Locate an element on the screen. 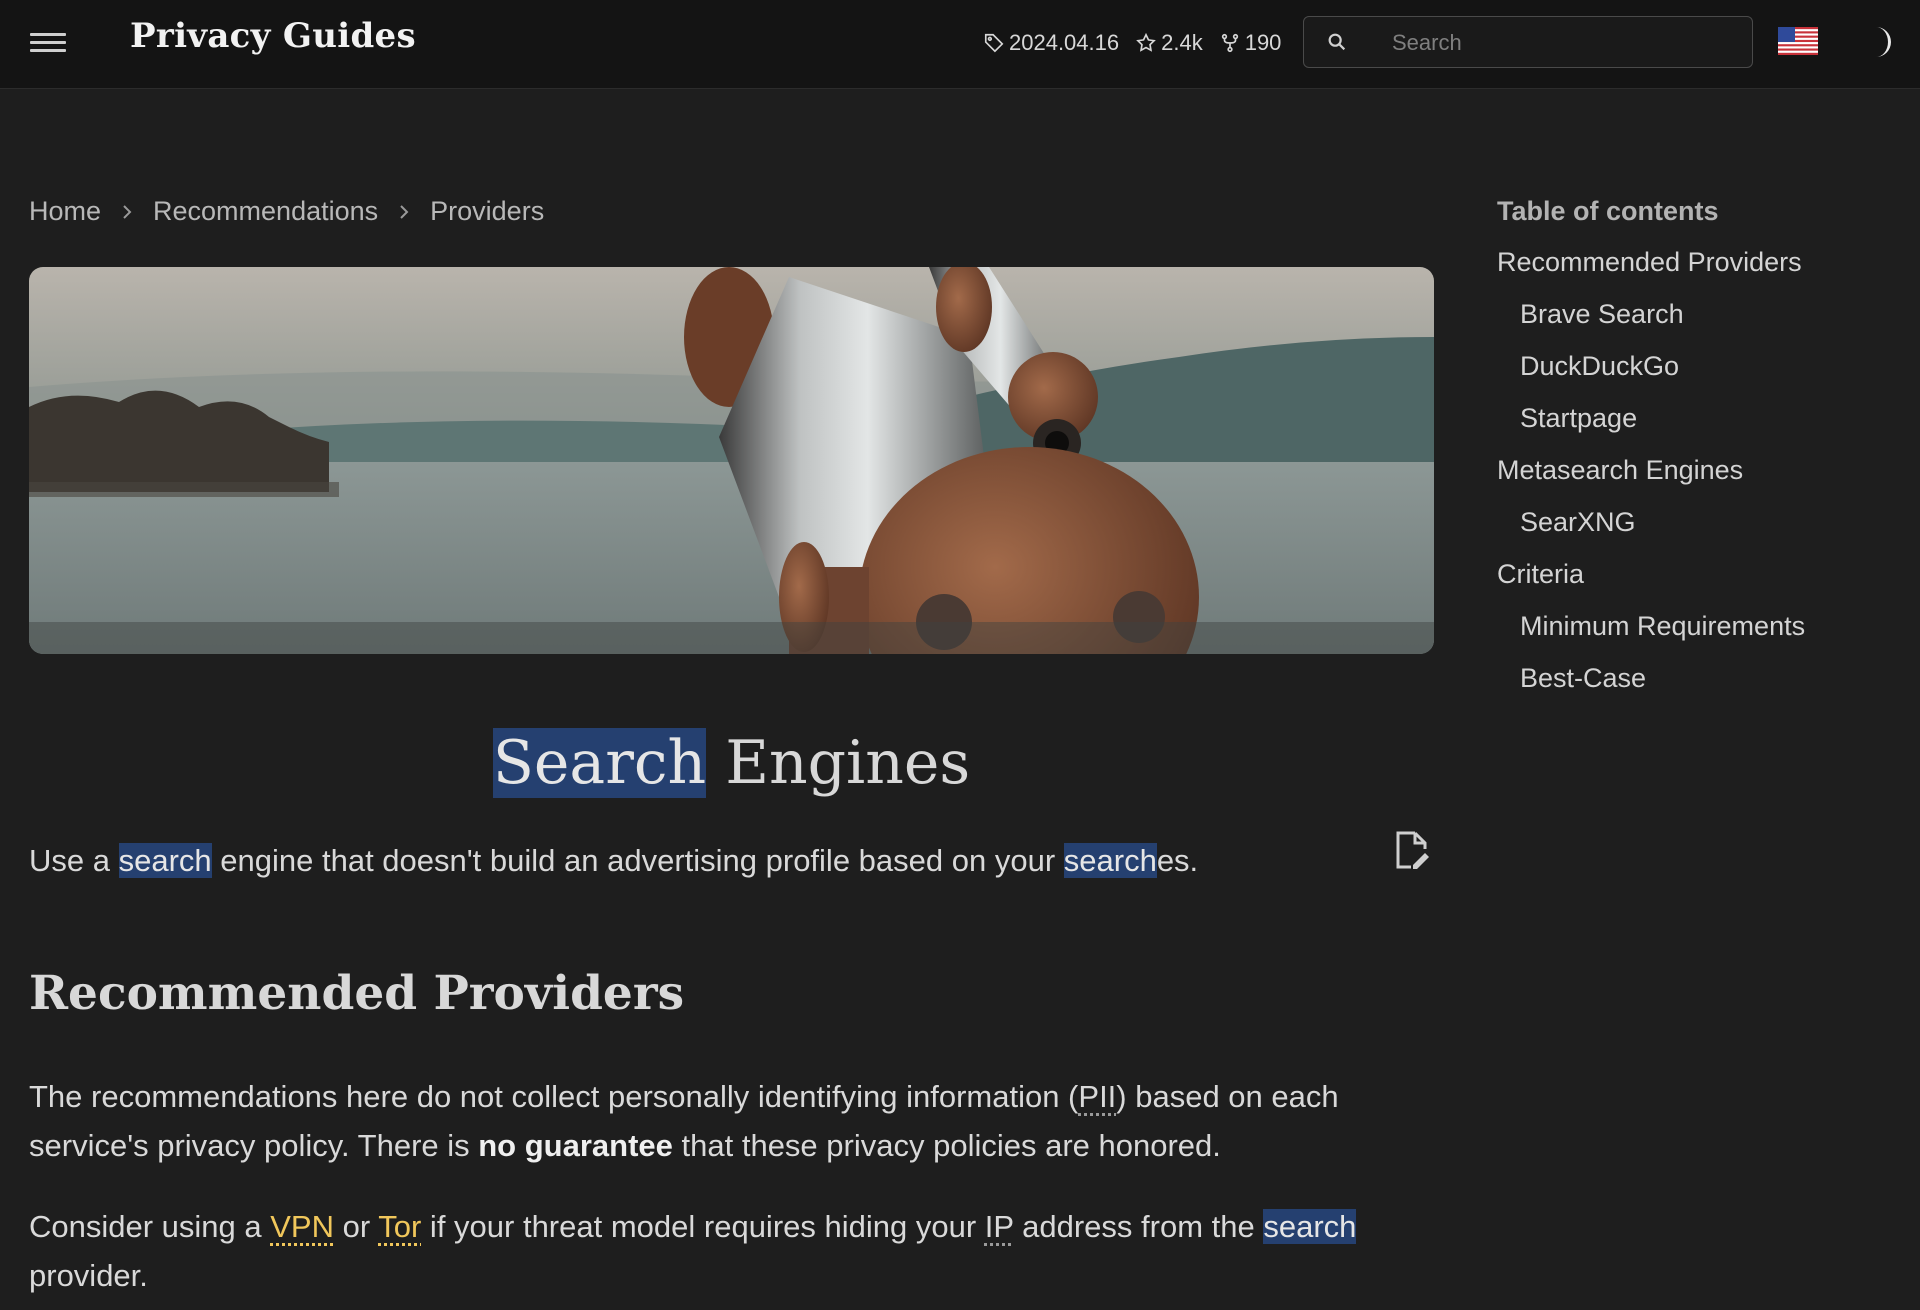 This screenshot has height=1310, width=1920. paragraph-text: address from the is located at coordinates (1138, 1226).